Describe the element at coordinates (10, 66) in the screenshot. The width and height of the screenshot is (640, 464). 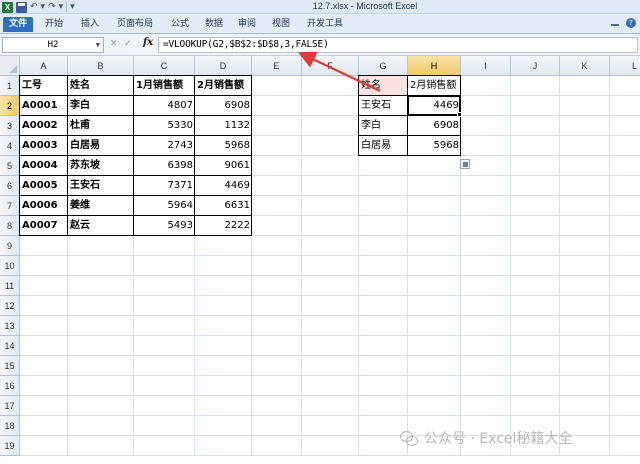
I see `select-all-button` at that location.